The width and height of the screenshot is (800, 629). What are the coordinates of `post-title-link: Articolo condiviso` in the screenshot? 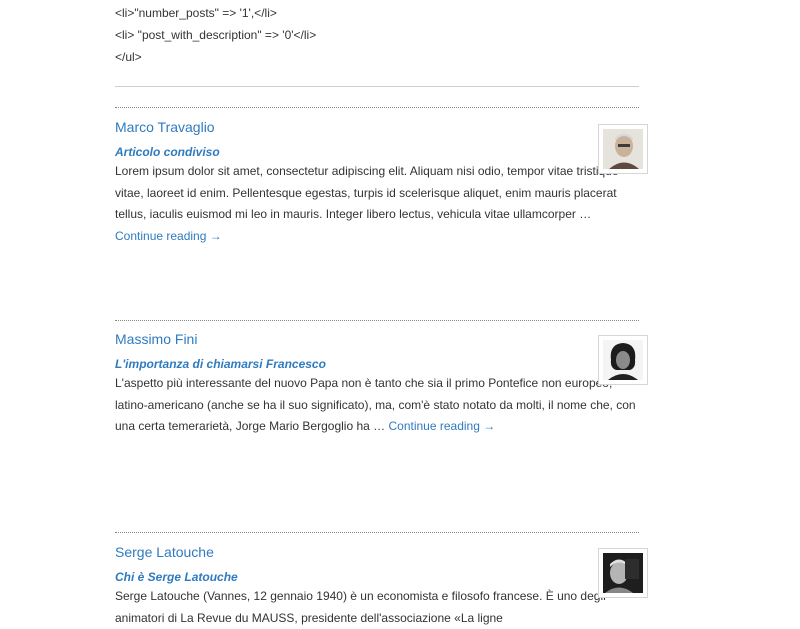 It's located at (350, 152).